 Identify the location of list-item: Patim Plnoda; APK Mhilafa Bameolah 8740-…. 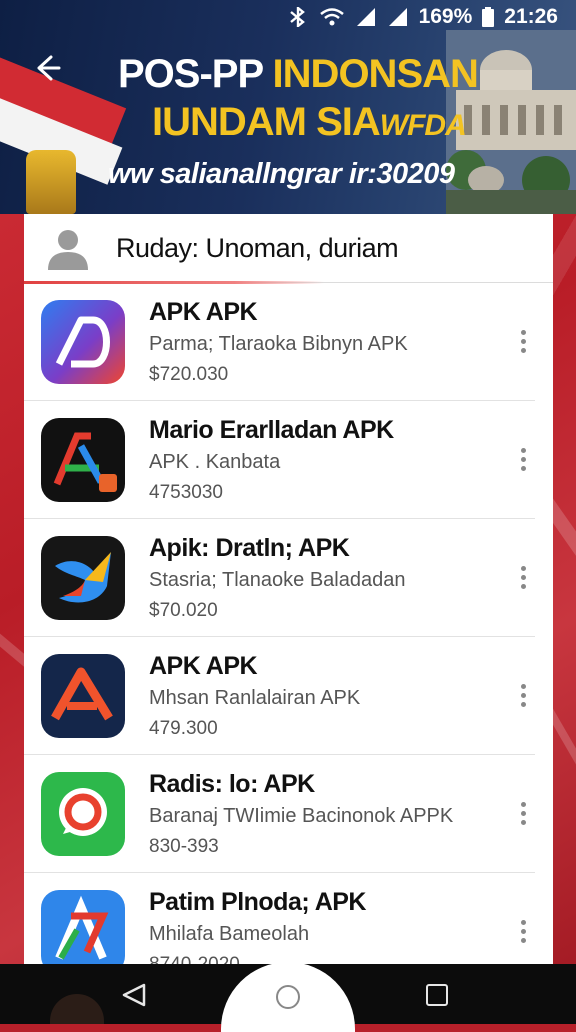
(279, 918).